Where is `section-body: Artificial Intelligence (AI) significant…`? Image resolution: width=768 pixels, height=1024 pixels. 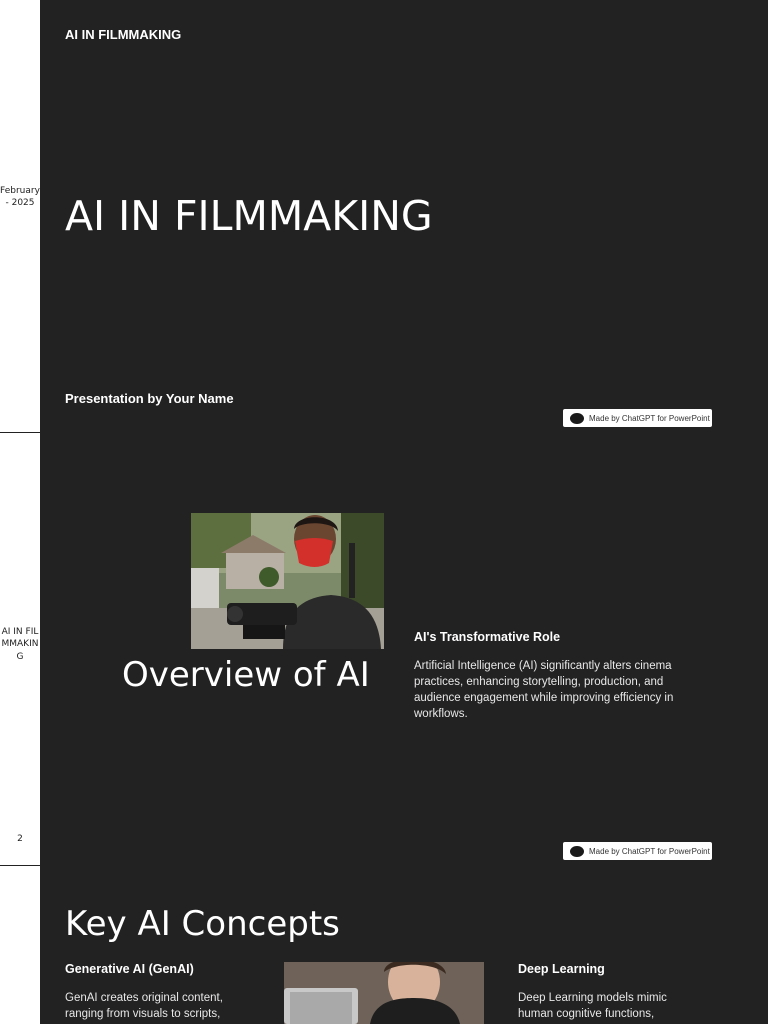 section-body: Artificial Intelligence (AI) significant… is located at coordinates (544, 690).